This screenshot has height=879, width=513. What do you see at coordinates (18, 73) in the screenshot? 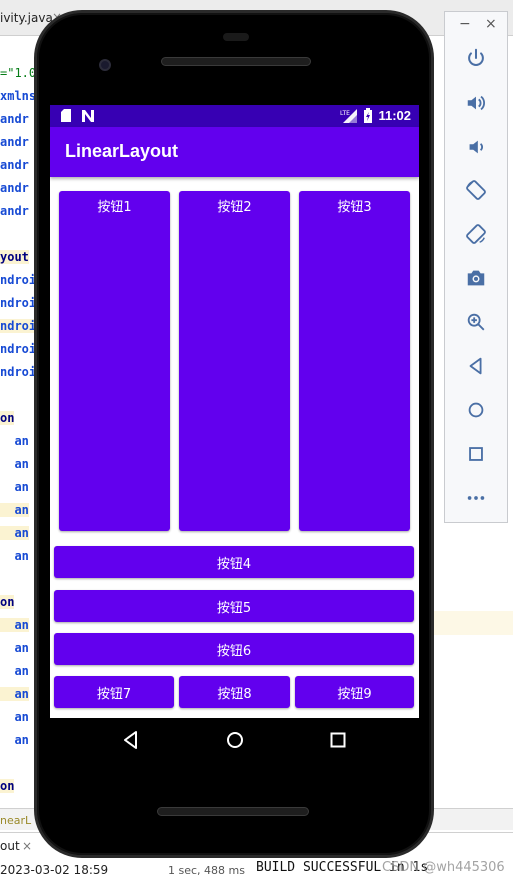
I see `code-line: ="1.0` at bounding box center [18, 73].